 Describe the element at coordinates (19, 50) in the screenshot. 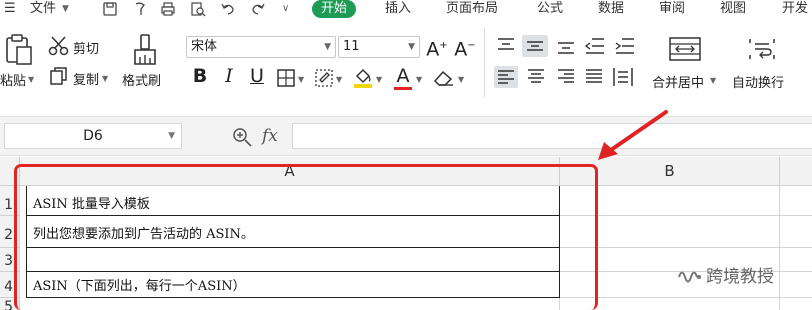

I see `paste-icon` at that location.